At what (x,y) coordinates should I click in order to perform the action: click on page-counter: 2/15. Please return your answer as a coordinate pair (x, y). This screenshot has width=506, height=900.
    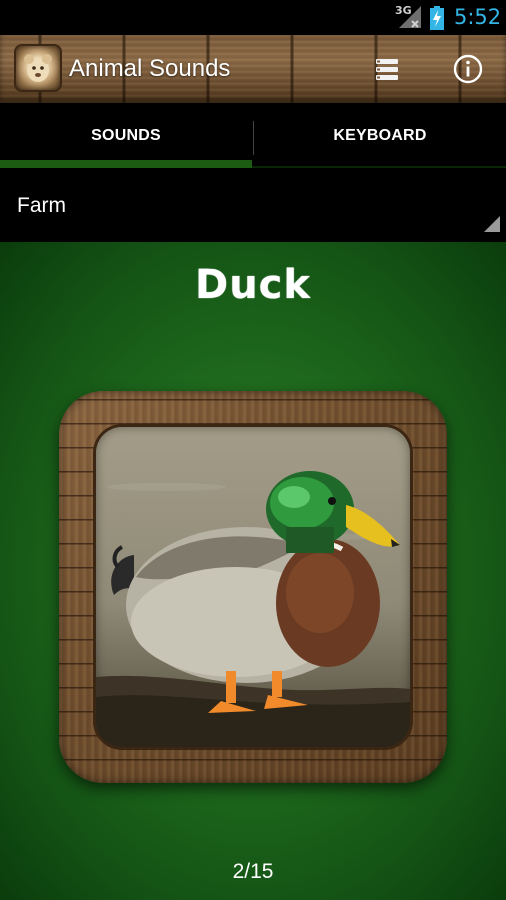
    Looking at the image, I should click on (253, 871).